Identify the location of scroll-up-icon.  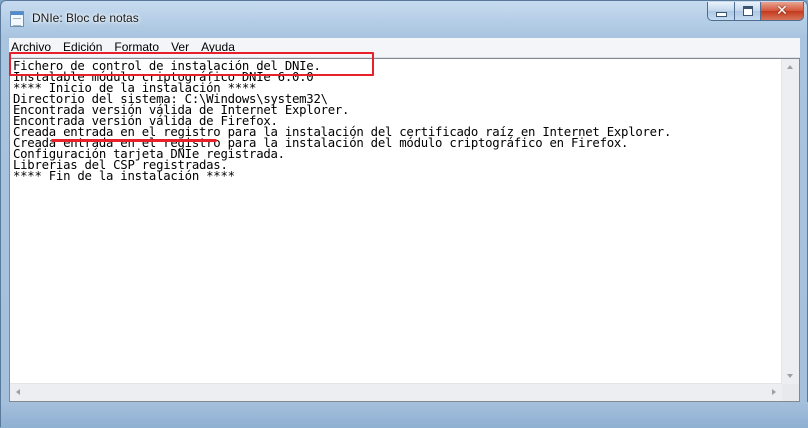
(790, 67).